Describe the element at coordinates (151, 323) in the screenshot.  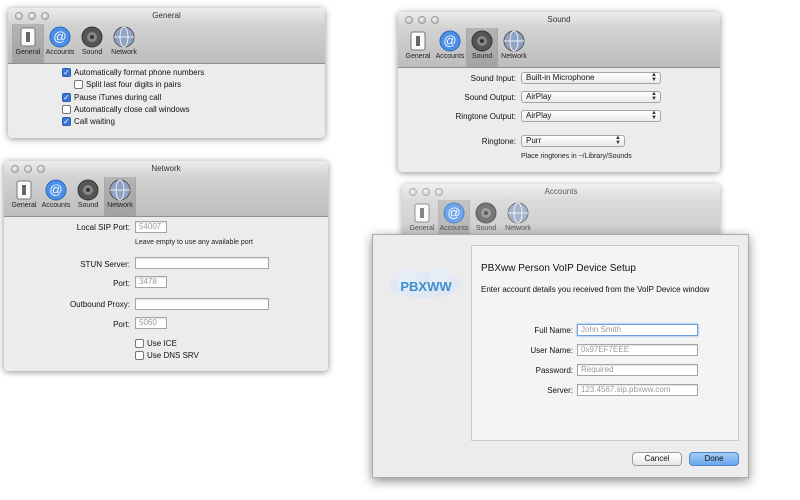
I see `proxy-port-field: 5060` at that location.